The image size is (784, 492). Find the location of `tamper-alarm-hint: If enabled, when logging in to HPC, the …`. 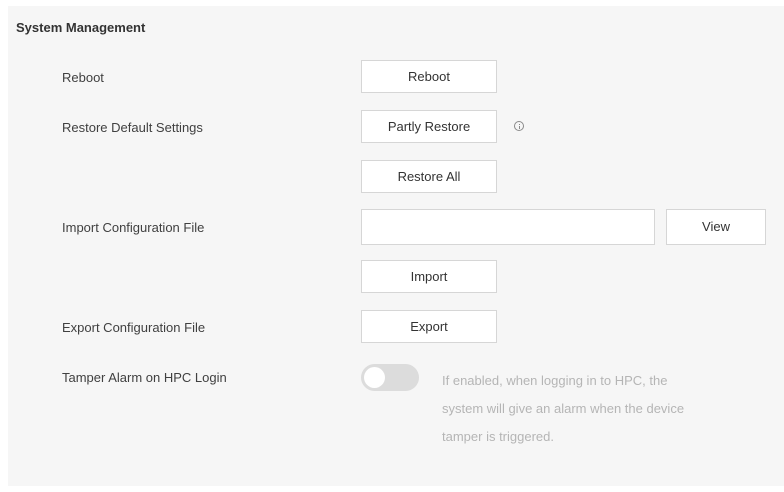

tamper-alarm-hint: If enabled, when logging in to HPC, the … is located at coordinates (592, 409).